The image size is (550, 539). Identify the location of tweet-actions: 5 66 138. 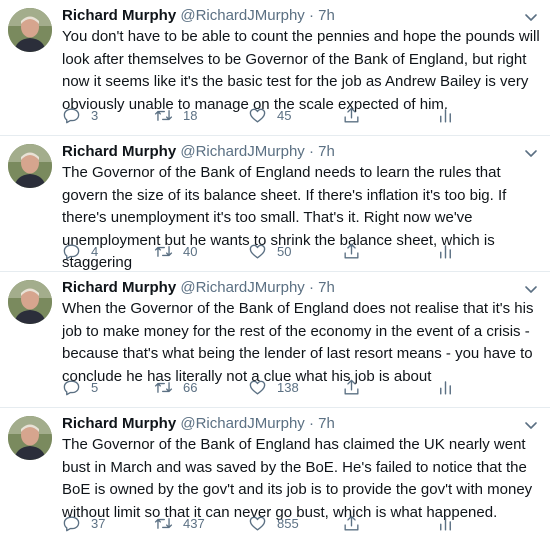
(272, 387).